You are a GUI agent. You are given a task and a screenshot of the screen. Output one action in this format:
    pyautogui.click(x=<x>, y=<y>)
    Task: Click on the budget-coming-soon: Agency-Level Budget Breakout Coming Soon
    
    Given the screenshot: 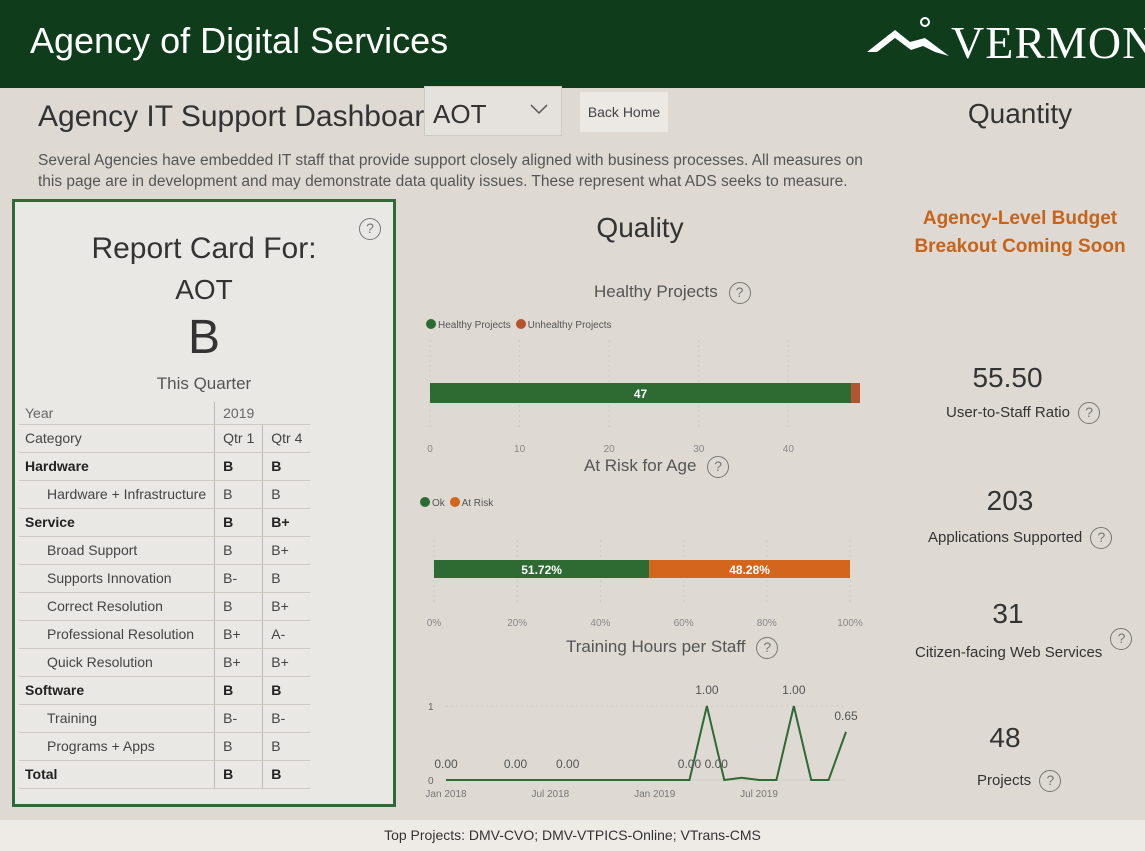 What is the action you would take?
    pyautogui.click(x=1020, y=232)
    